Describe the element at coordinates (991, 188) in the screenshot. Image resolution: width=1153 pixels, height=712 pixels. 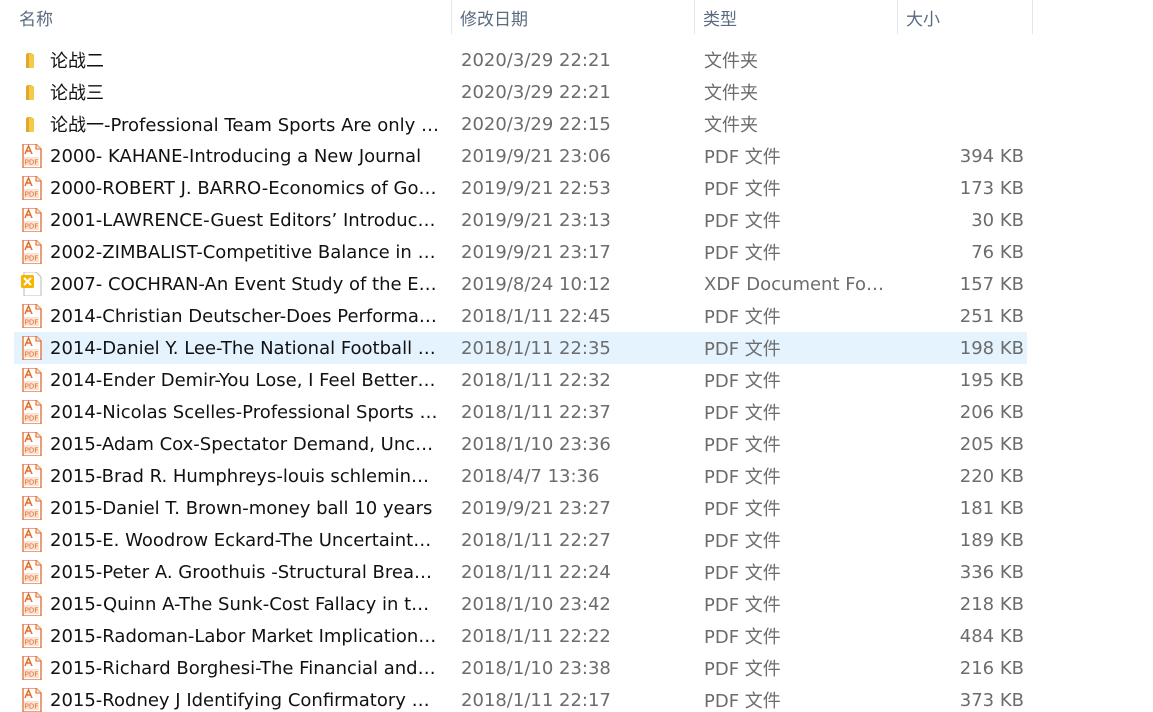
I see `file-size: 173 KB` at that location.